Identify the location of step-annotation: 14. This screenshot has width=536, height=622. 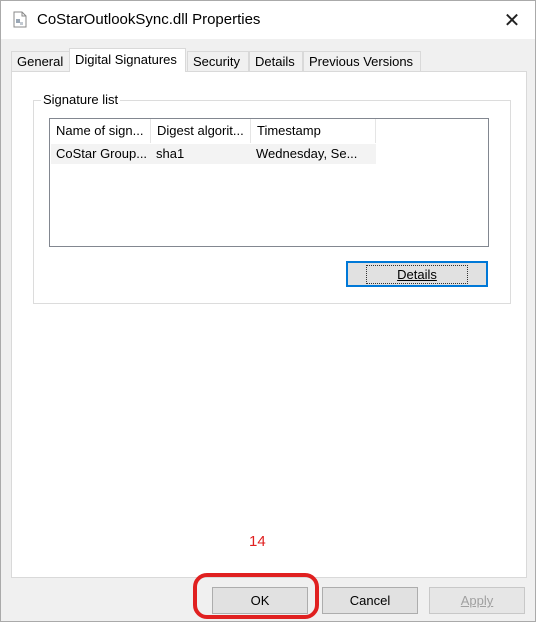
(257, 541).